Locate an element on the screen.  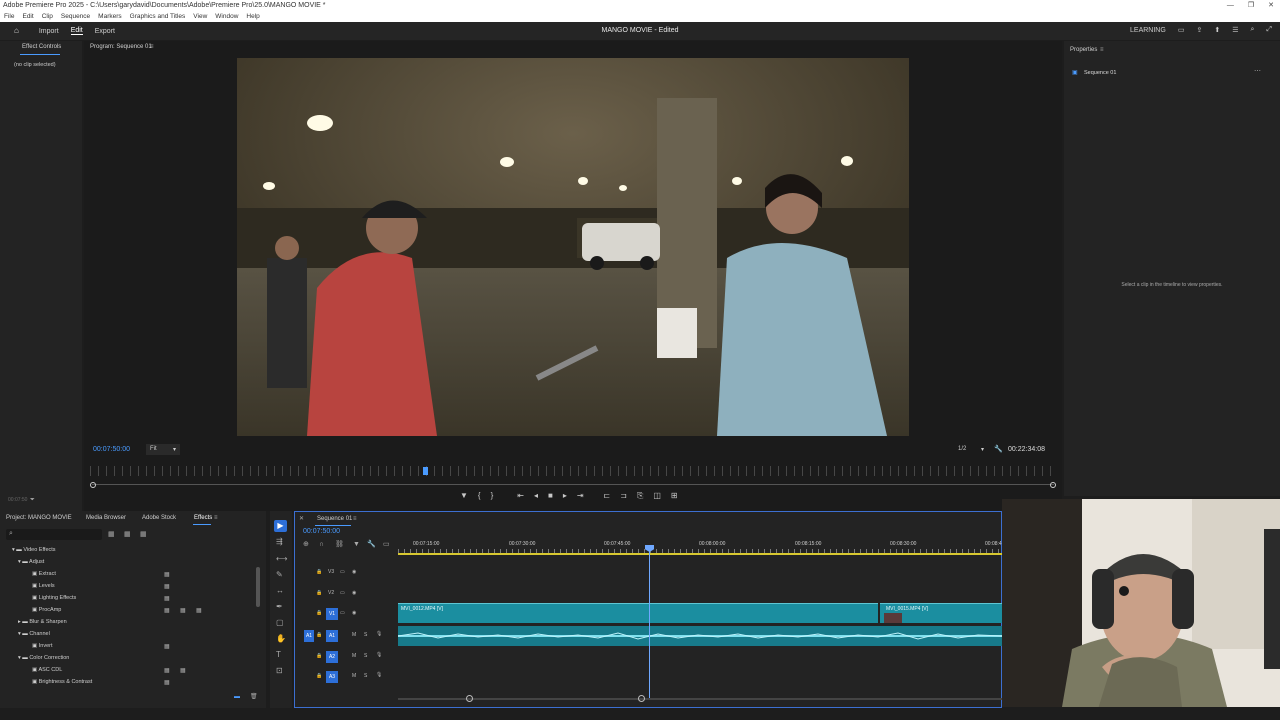
wrench-icon: 🔧 is located at coordinates (998, 450).